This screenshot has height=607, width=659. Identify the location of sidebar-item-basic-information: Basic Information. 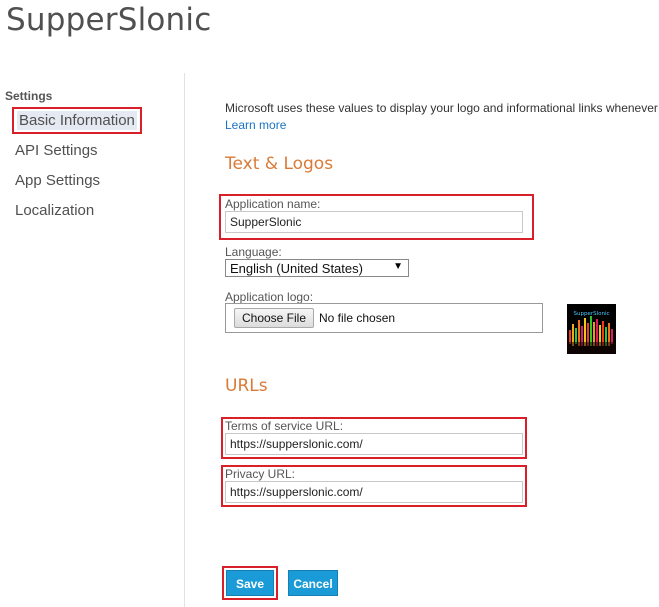
(77, 120).